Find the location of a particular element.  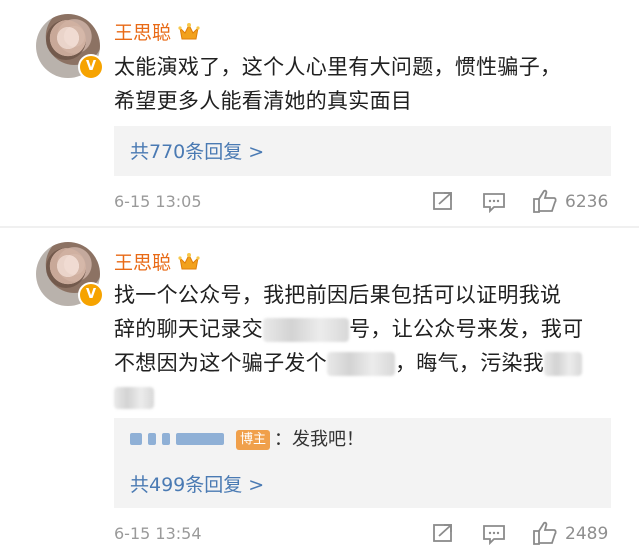

comment-text-fragment: 不想因为这个骗子发个 is located at coordinates (220, 363).